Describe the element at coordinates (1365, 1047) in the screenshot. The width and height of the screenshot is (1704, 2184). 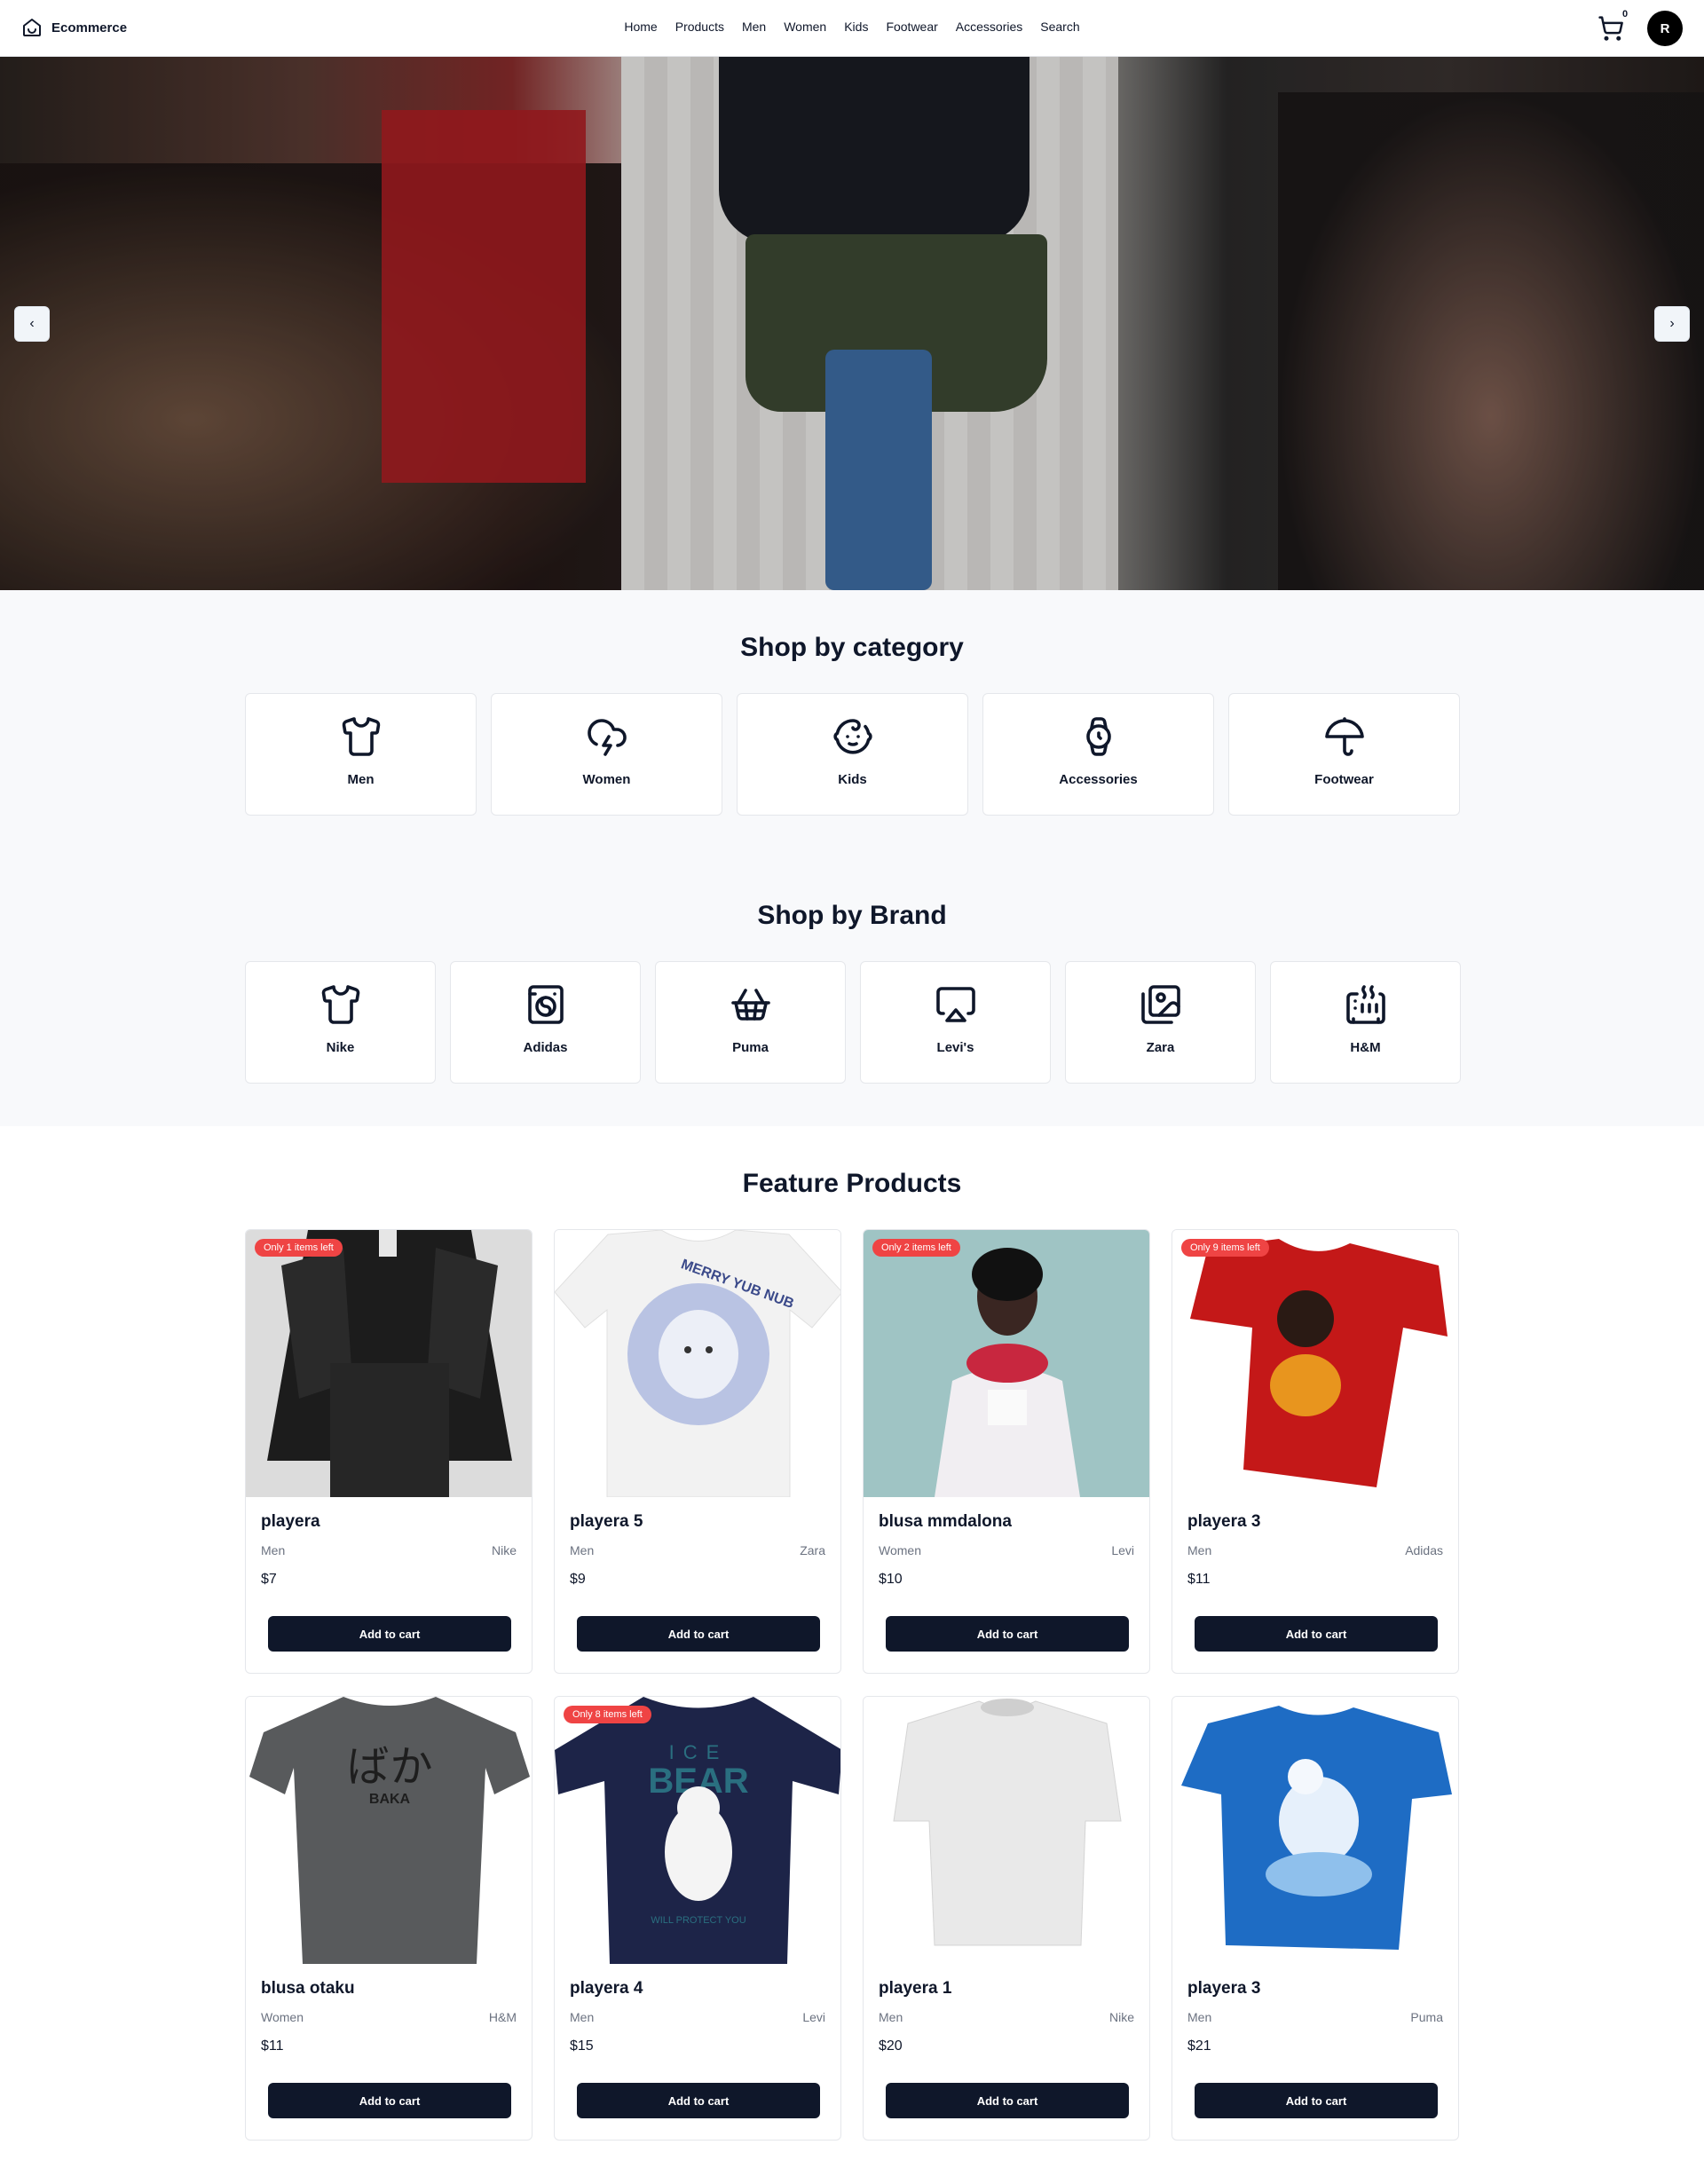
I see `brand-label: H&M` at that location.